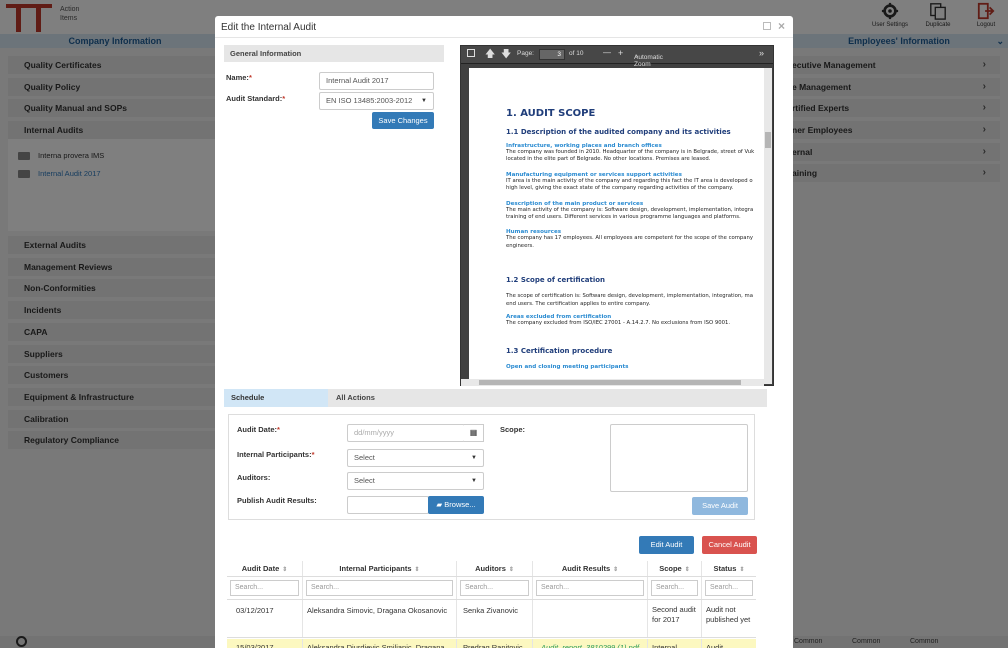 This screenshot has width=1008, height=648. I want to click on cancel-audit-button: Cancel Audit, so click(729, 545).